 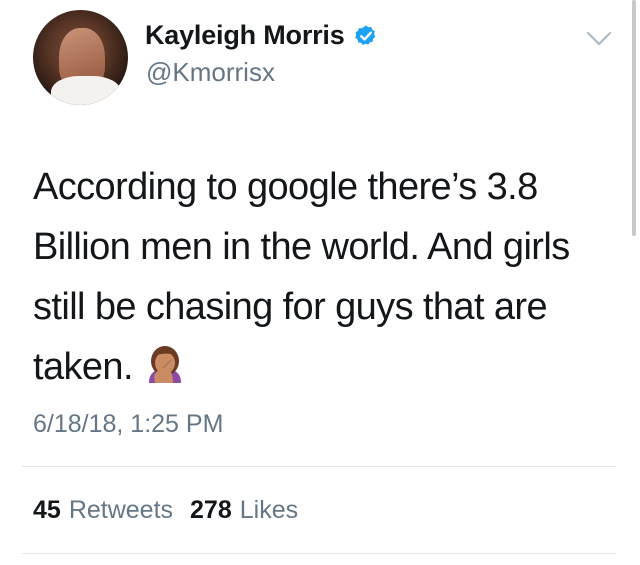 What do you see at coordinates (121, 510) in the screenshot?
I see `retweets-label: Retweets` at bounding box center [121, 510].